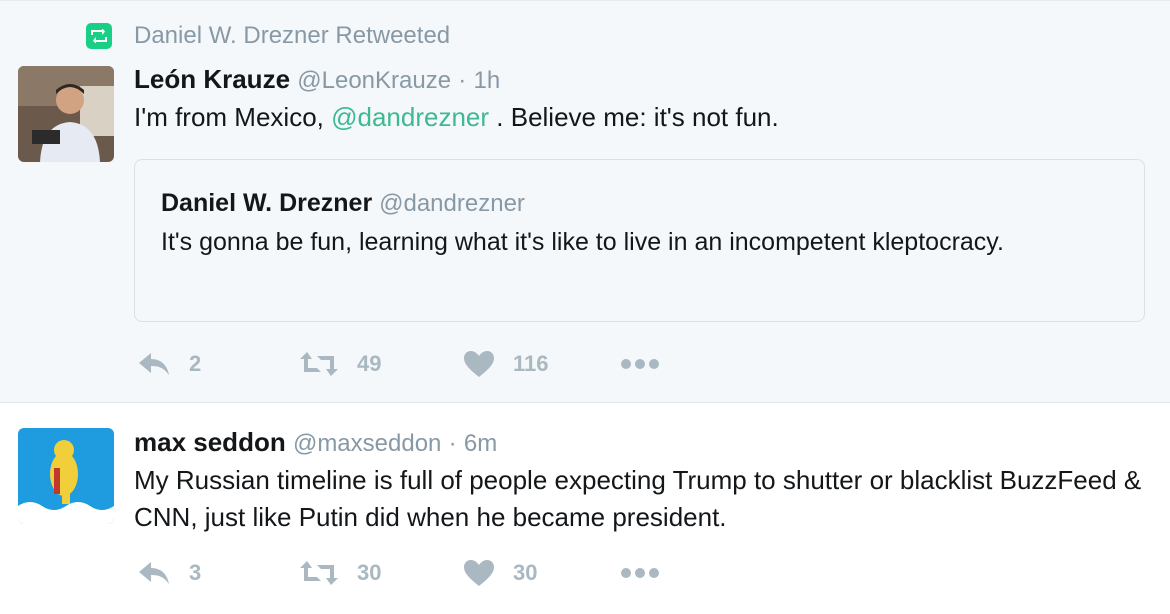 This screenshot has width=1170, height=614. What do you see at coordinates (267, 203) in the screenshot?
I see `quoted-author-name: Daniel W. Drezner` at bounding box center [267, 203].